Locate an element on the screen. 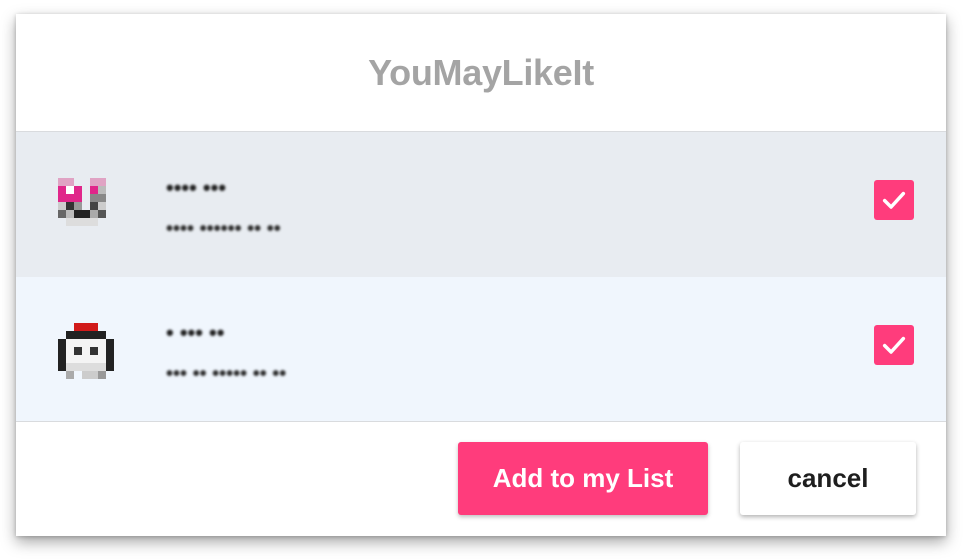 Image resolution: width=970 pixels, height=560 pixels. pixel-art-avatar-pink-icon is located at coordinates (82, 202).